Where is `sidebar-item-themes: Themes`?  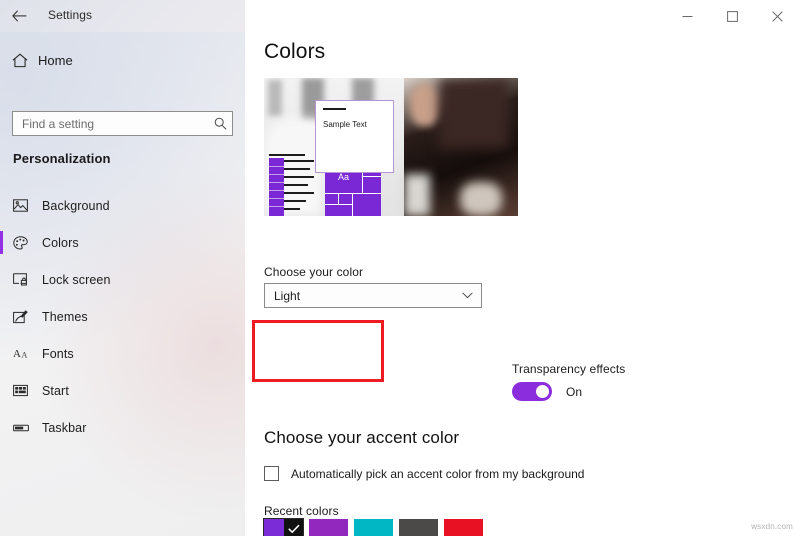
sidebar-item-themes: Themes is located at coordinates (122, 316).